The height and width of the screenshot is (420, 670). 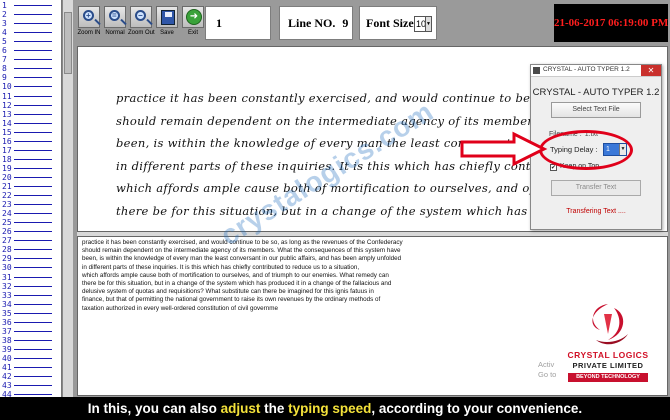 I want to click on line-number: 39, so click(x=27, y=349).